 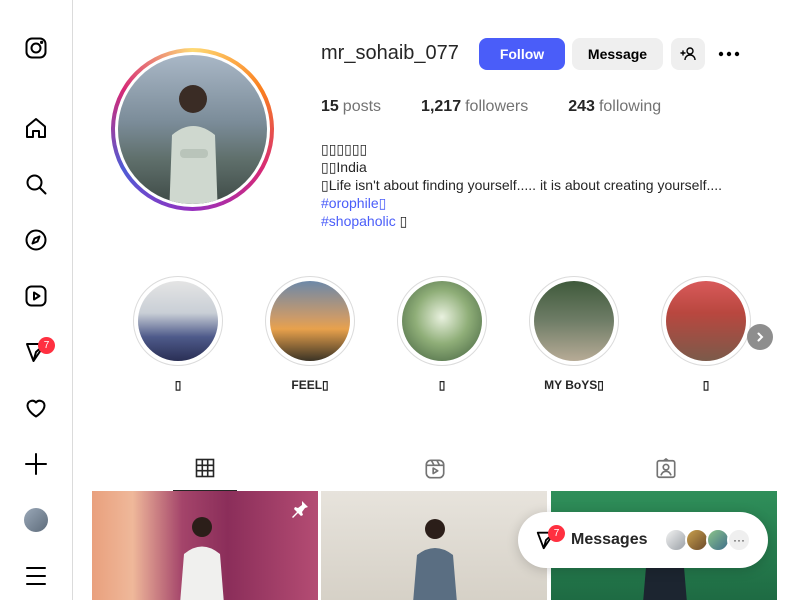 I want to click on search-icon, so click(x=36, y=184).